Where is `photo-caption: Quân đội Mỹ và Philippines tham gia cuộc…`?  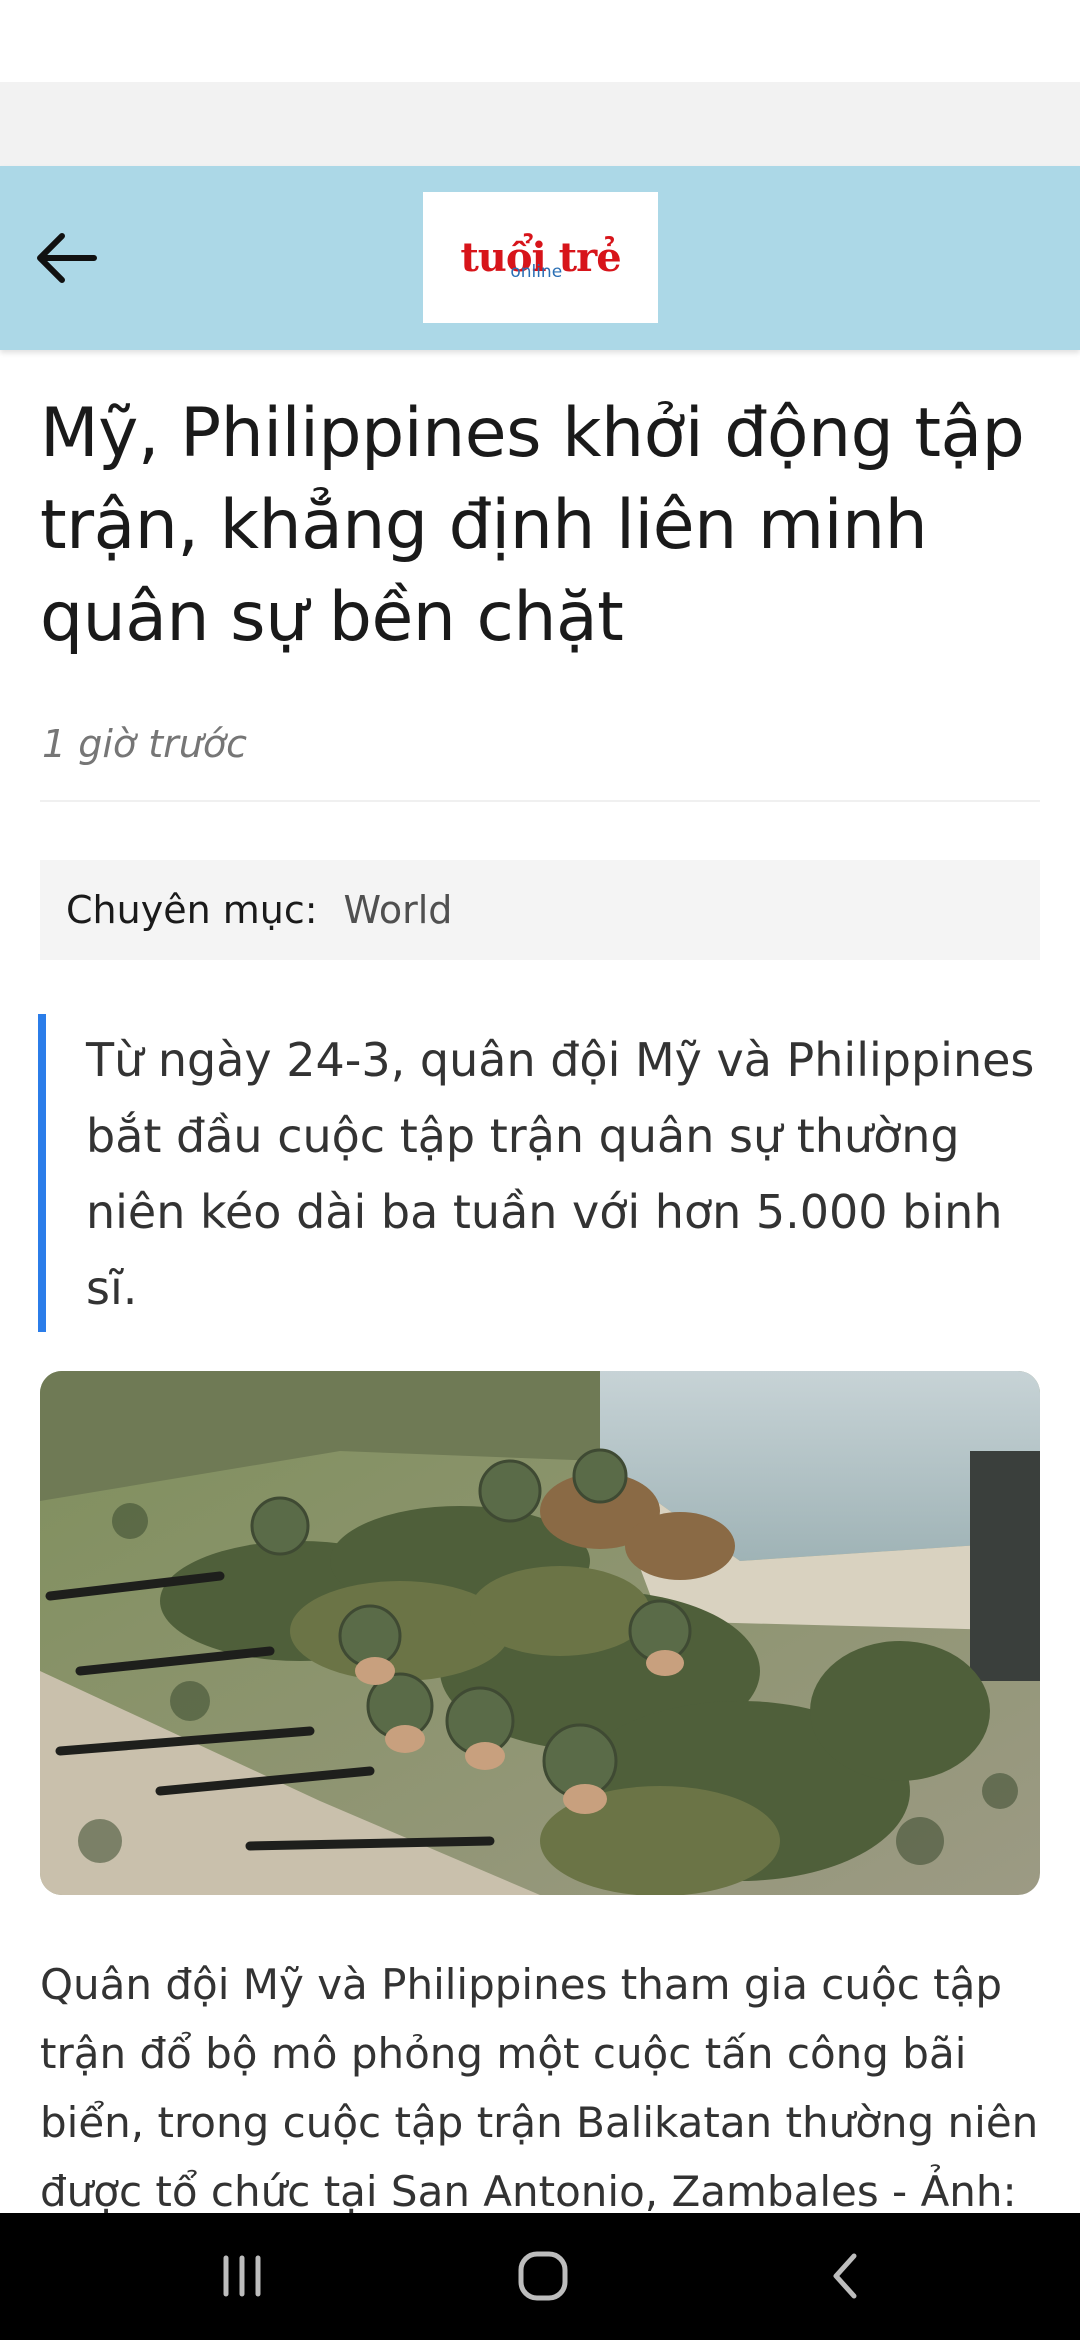 photo-caption: Quân đội Mỹ và Philippines tham gia cuộc… is located at coordinates (539, 2088).